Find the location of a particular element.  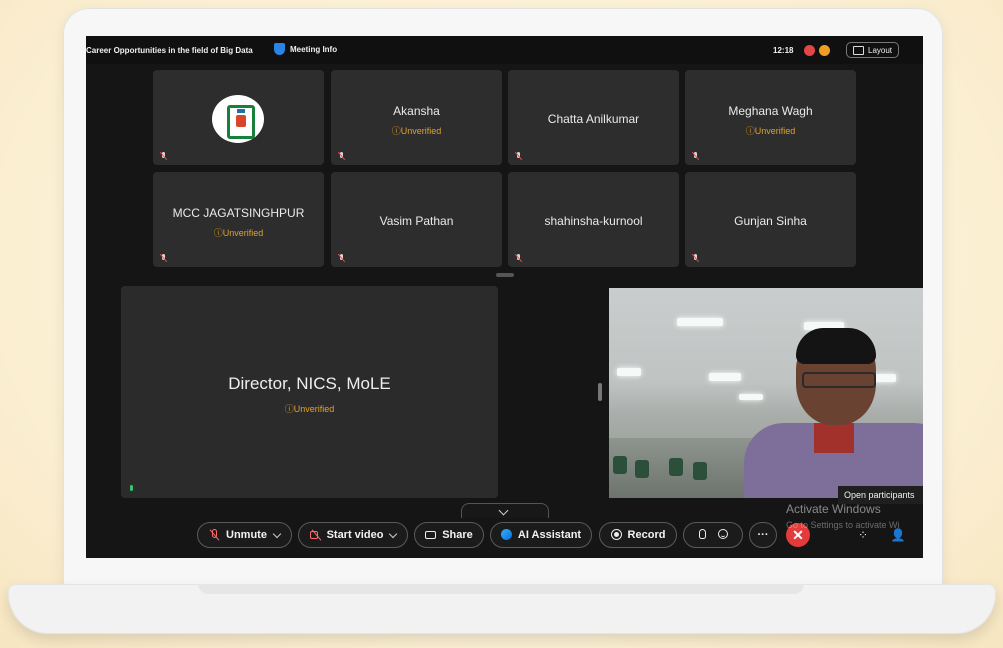

participant-tile: Gunjan Sinha is located at coordinates (770, 219).